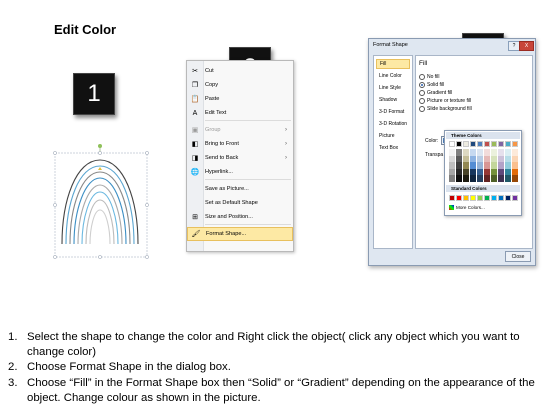 Image resolution: width=560 pixels, height=420 pixels. What do you see at coordinates (196, 234) in the screenshot?
I see `format-shape-icon: 🖌` at bounding box center [196, 234].